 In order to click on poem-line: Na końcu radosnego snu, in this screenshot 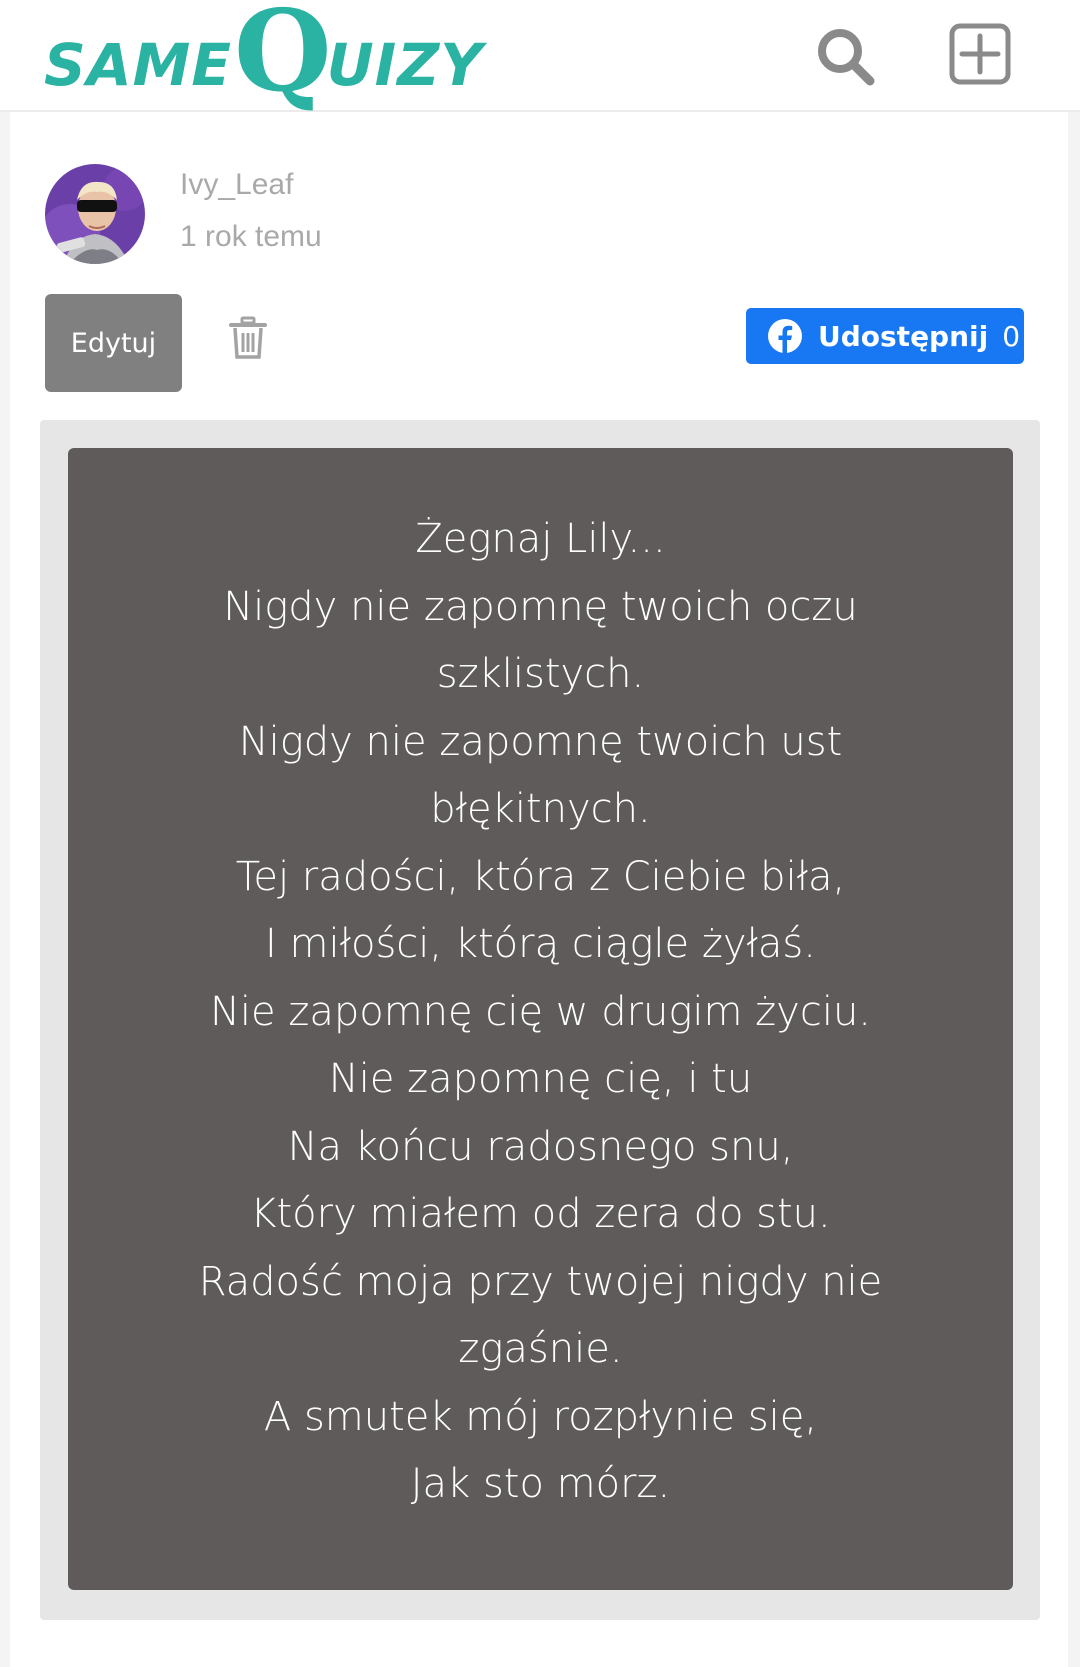, I will do `click(540, 1146)`.